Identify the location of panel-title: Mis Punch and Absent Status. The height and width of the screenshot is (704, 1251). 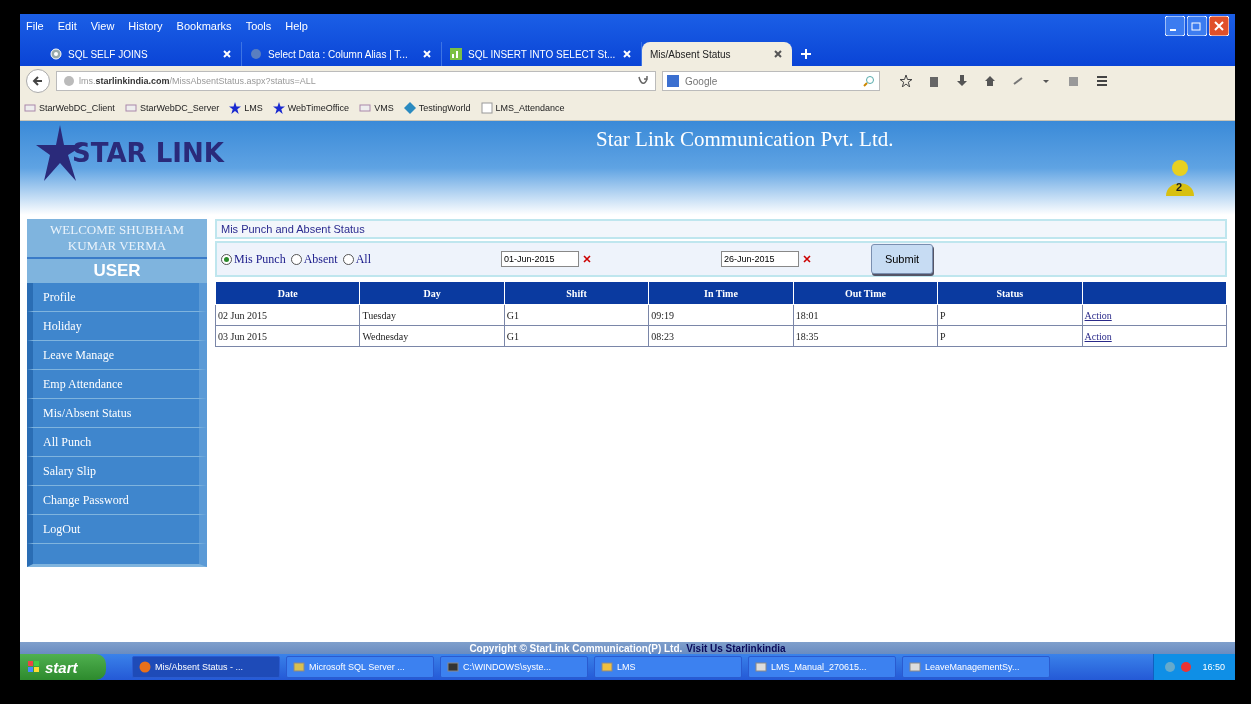
(721, 229).